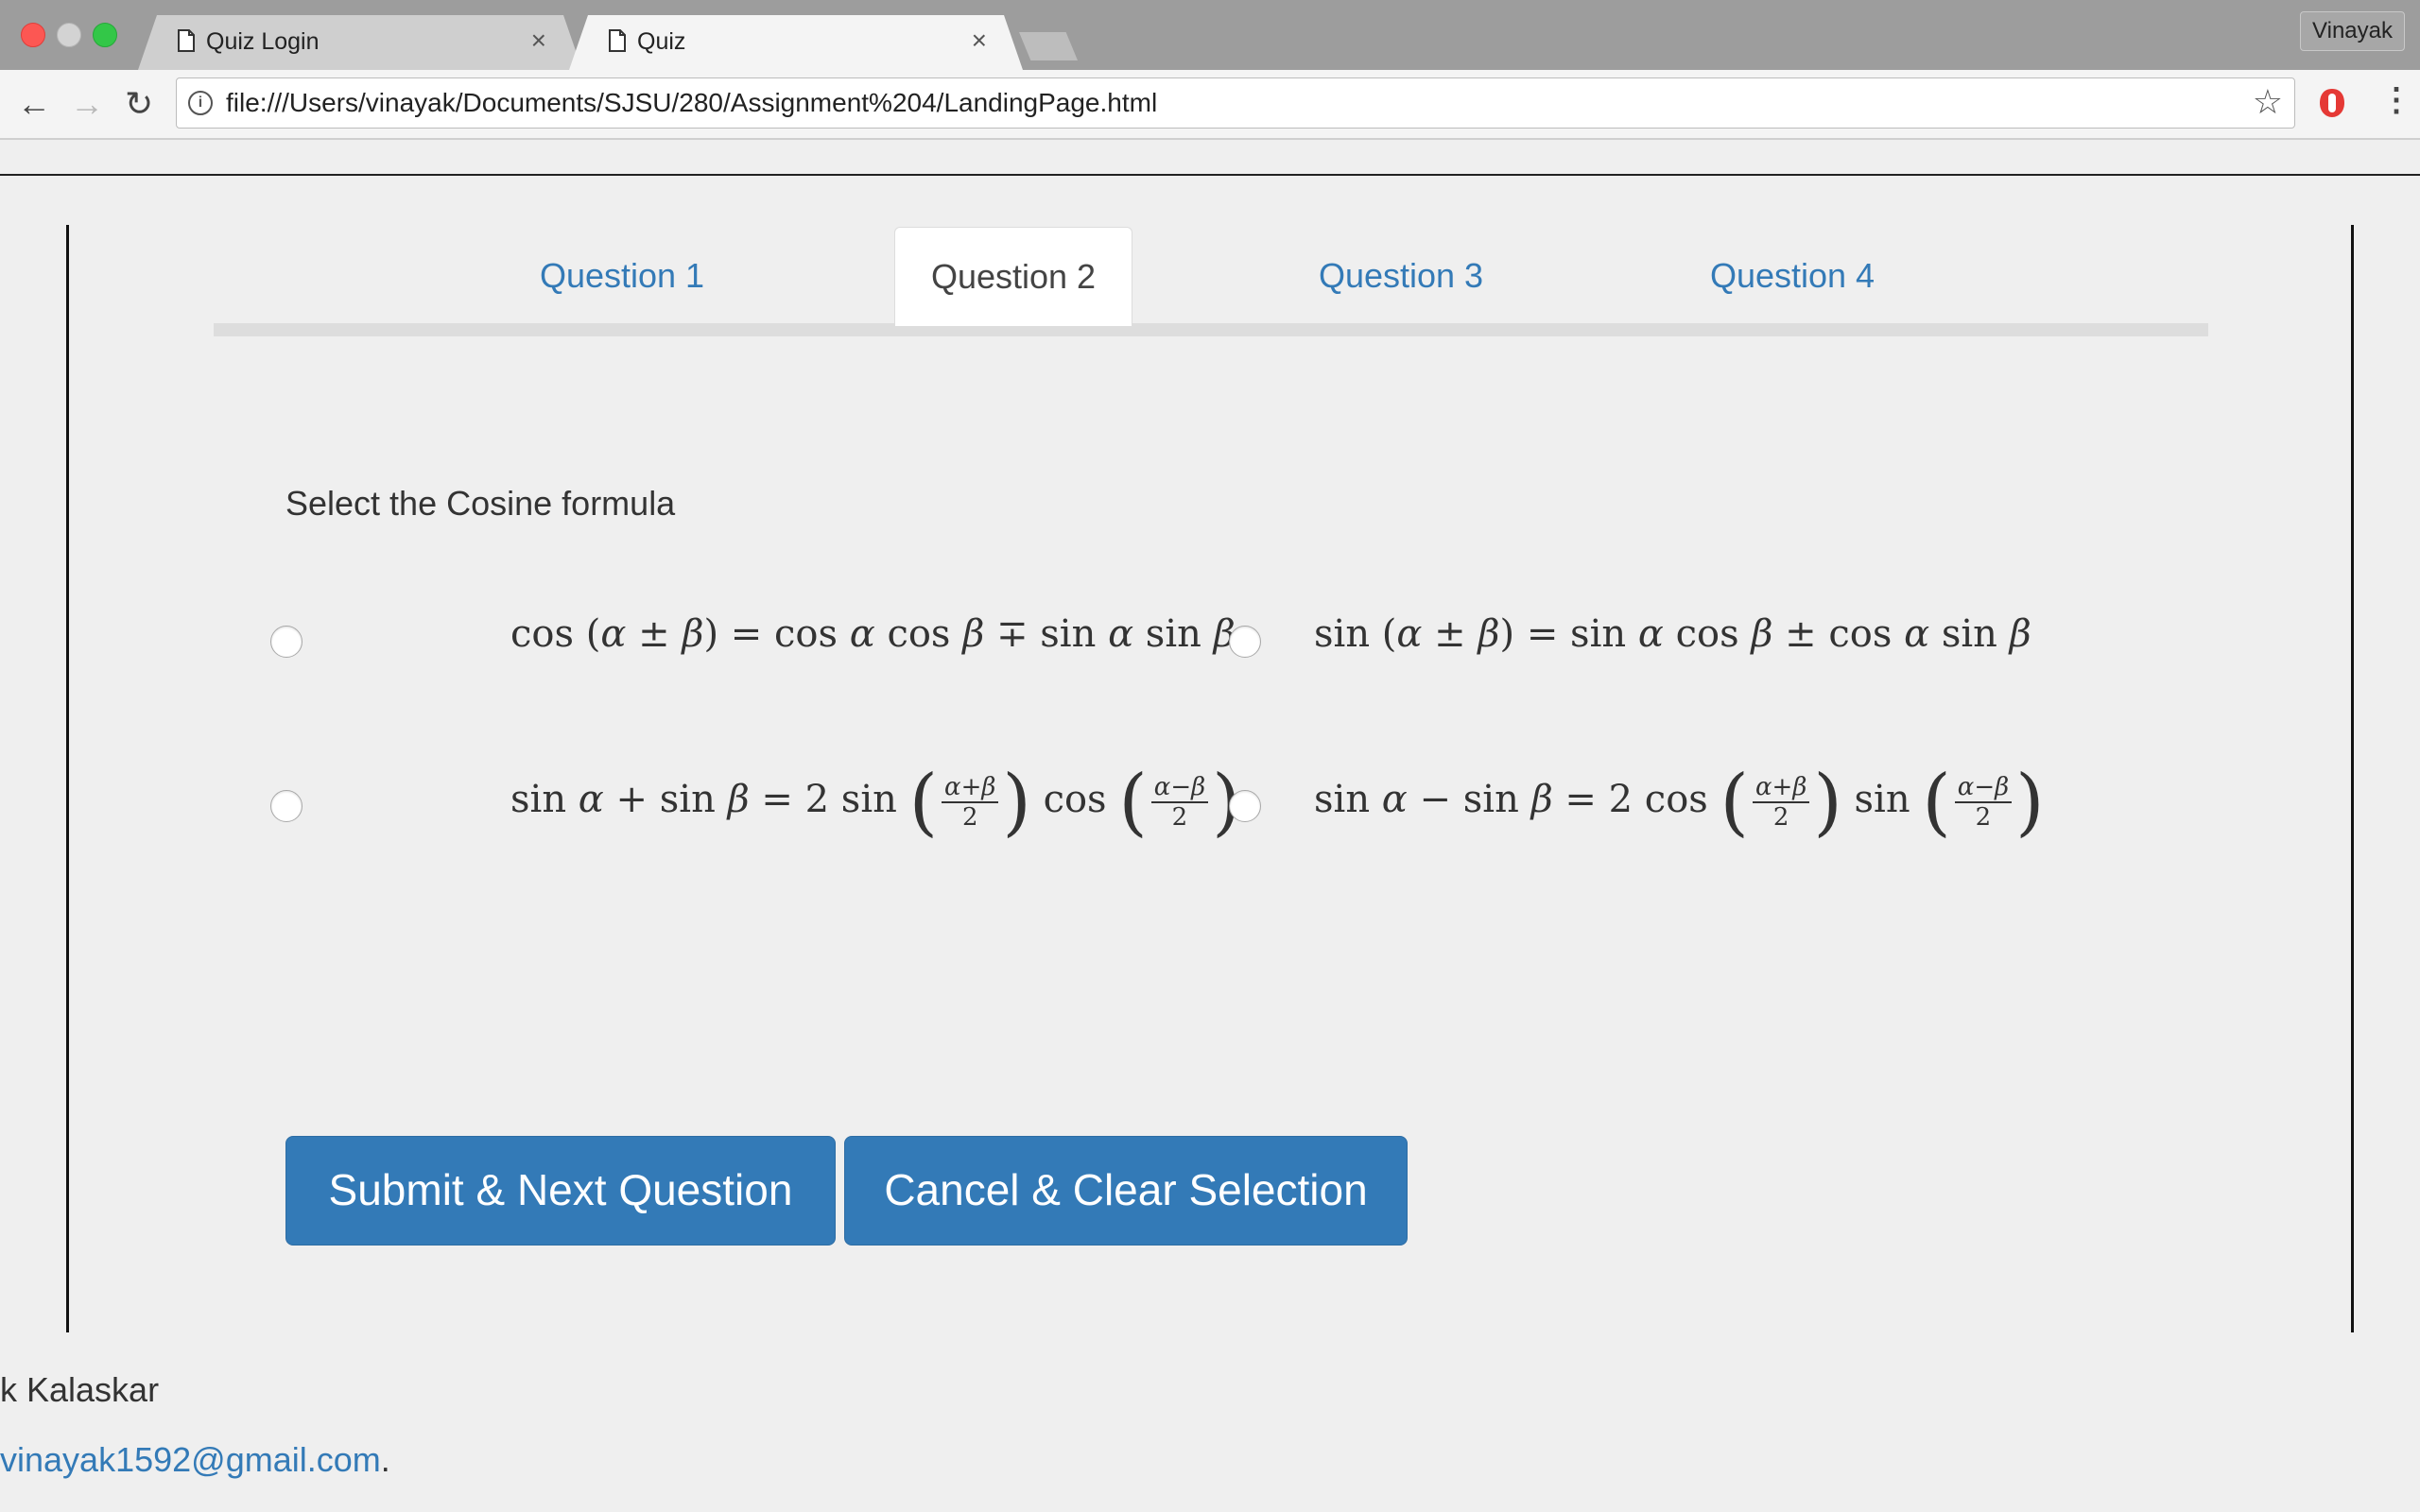 The width and height of the screenshot is (2420, 1512). I want to click on extension-icon, so click(2332, 103).